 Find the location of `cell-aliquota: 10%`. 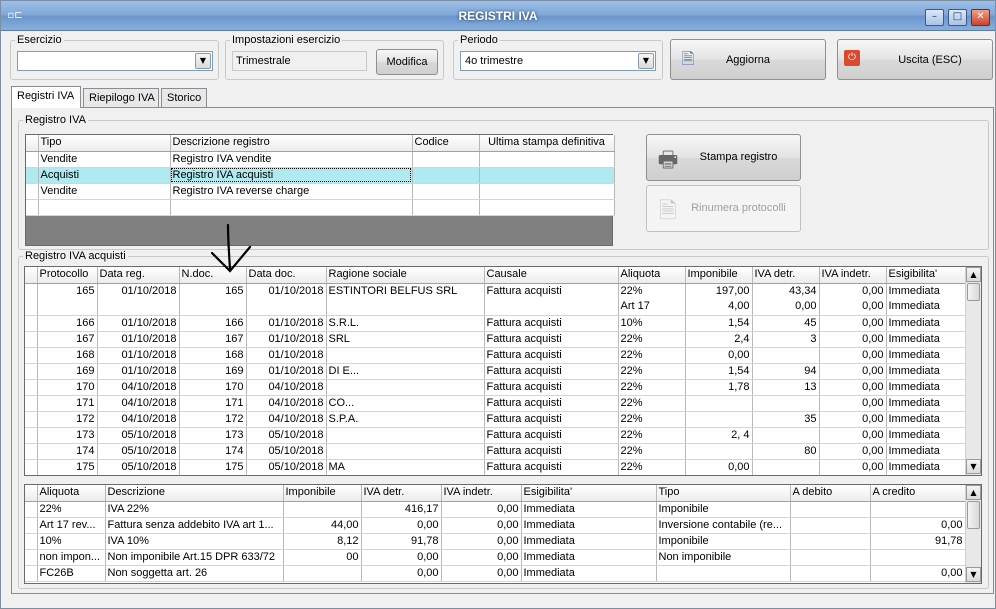

cell-aliquota: 10% is located at coordinates (652, 323).